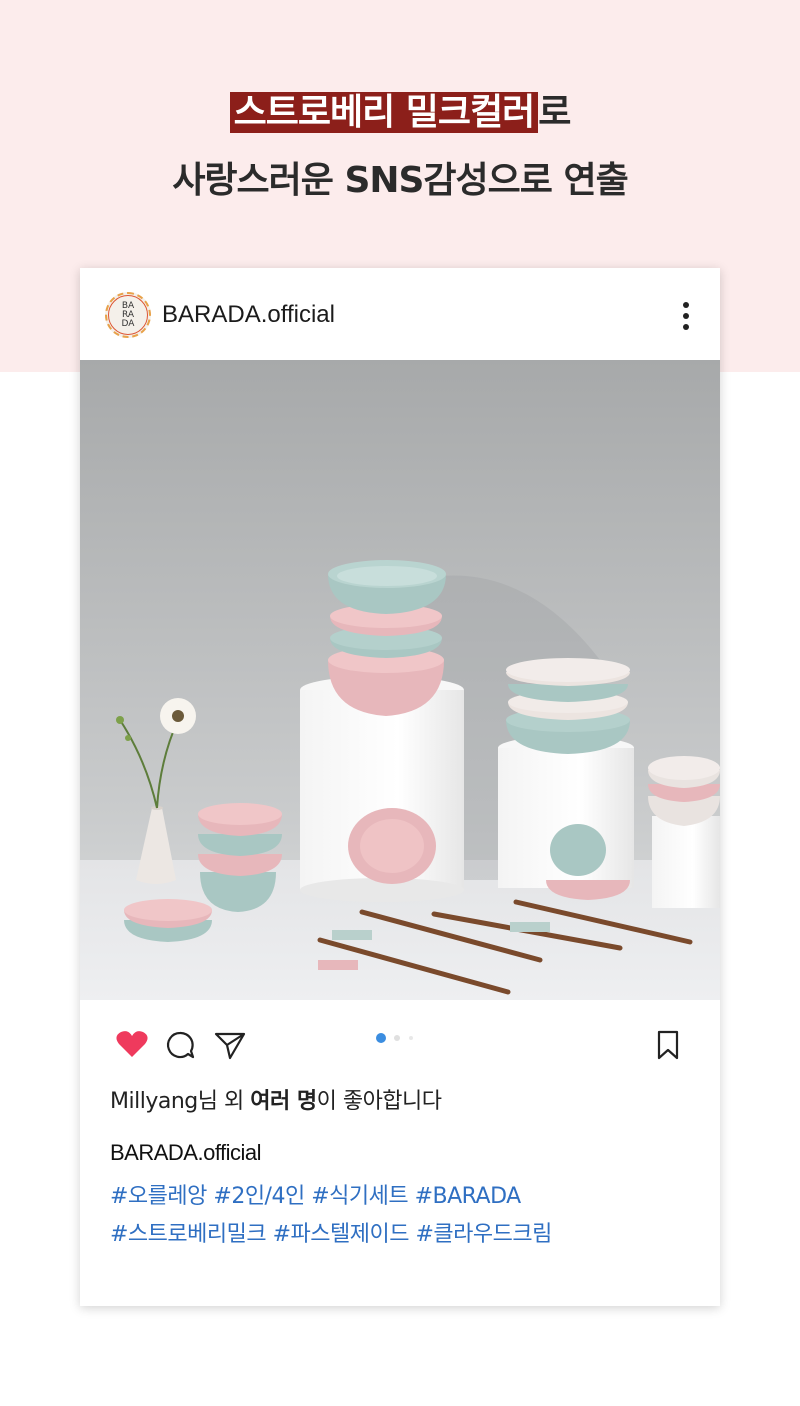 The image size is (800, 1406). Describe the element at coordinates (224, 1101) in the screenshot. I see `likes-suffix-1: 님 외` at that location.